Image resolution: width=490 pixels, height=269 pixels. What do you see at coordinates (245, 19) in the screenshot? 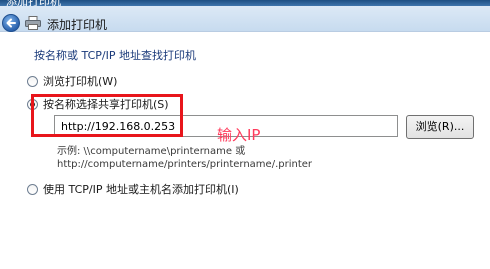
I see `wizard-header: 添加打印机` at bounding box center [245, 19].